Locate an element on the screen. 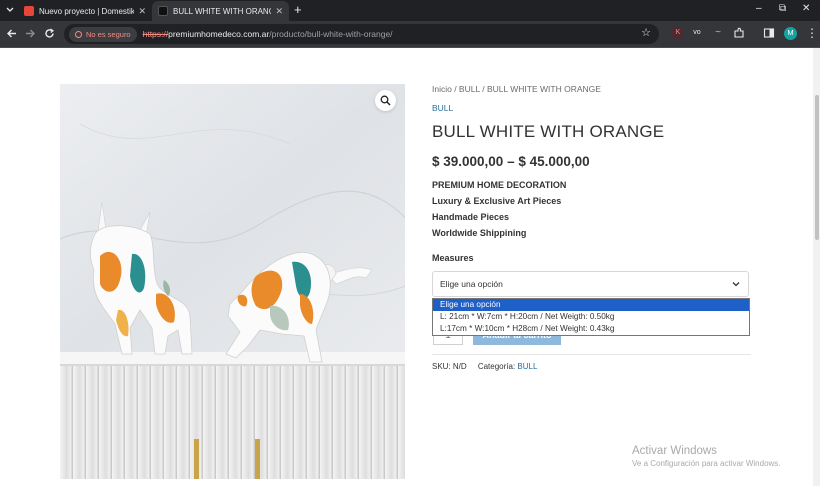  close-window-button: ✕ is located at coordinates (806, 8).